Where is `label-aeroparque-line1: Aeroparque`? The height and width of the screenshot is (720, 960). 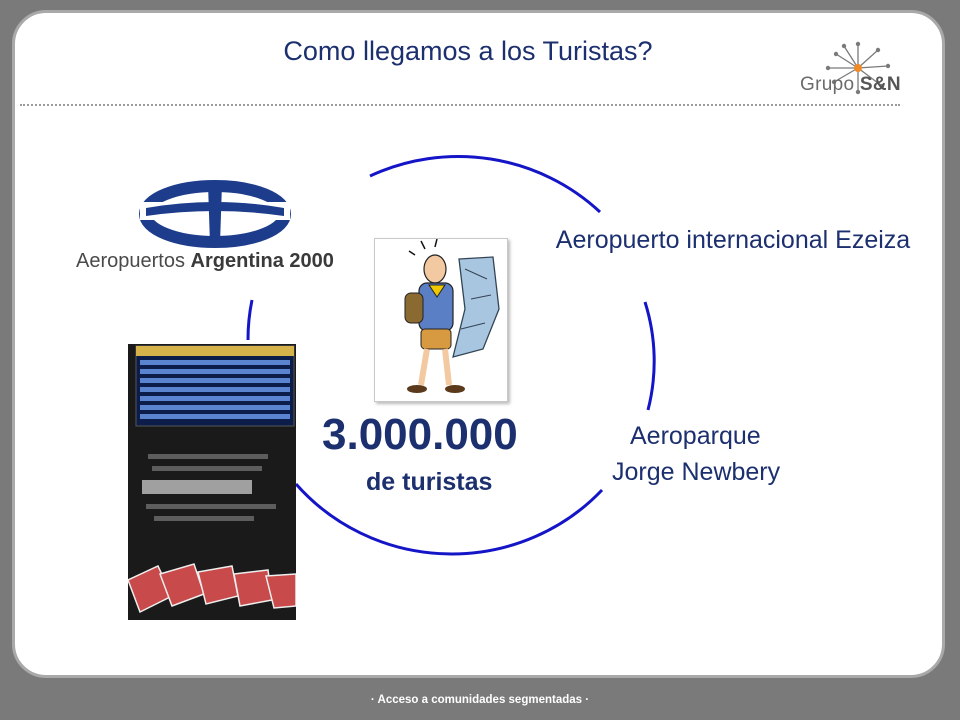 label-aeroparque-line1: Aeroparque is located at coordinates (695, 436).